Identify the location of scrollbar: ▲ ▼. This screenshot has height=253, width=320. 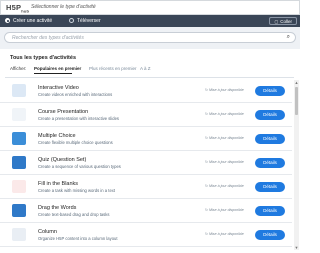
(296, 165).